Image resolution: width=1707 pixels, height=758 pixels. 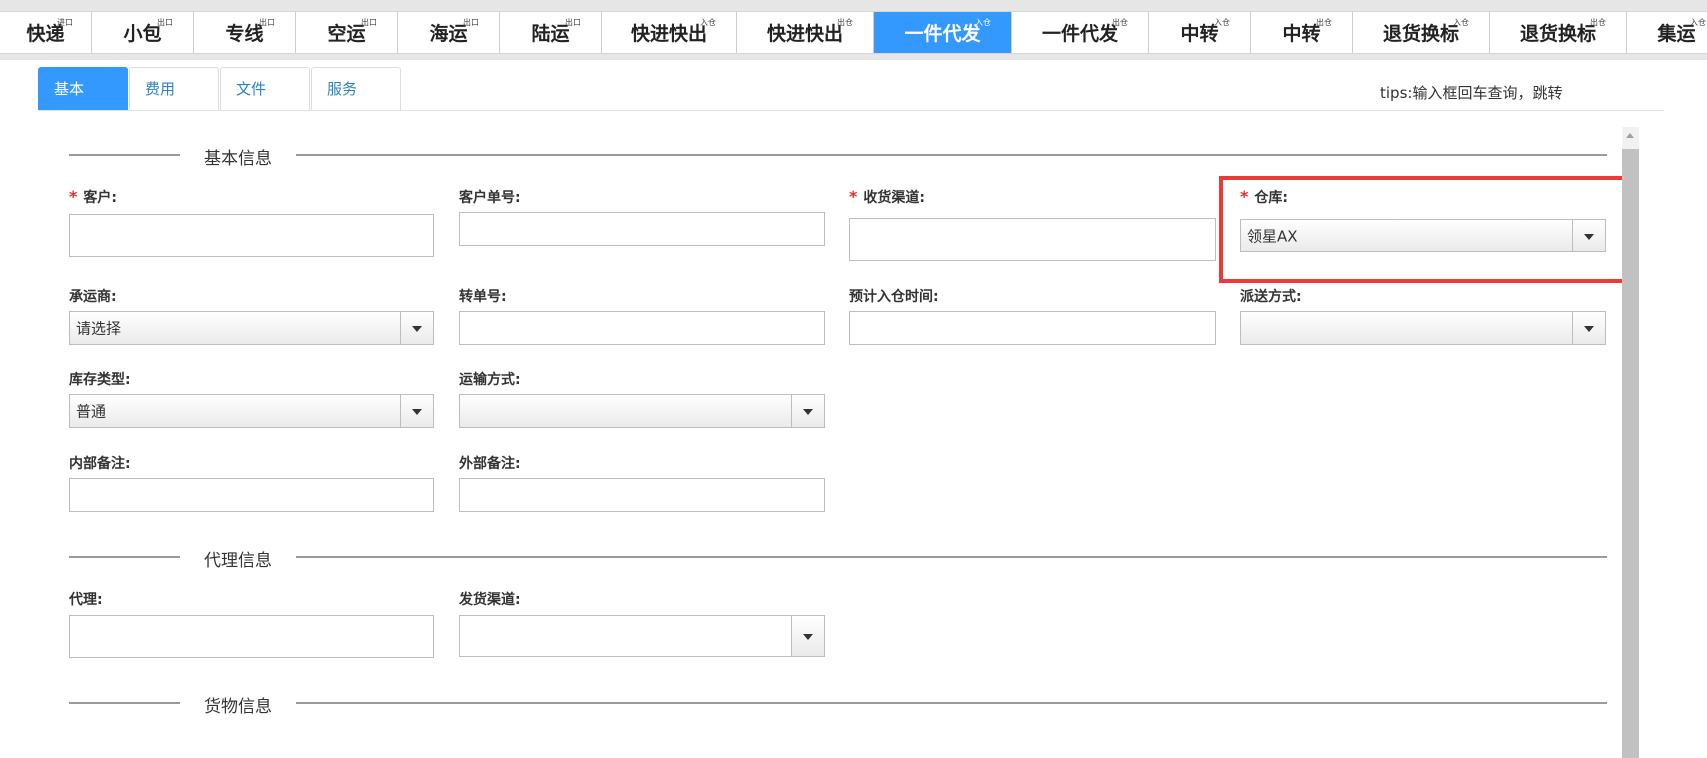 I want to click on vertical-scrollbar, so click(x=1630, y=442).